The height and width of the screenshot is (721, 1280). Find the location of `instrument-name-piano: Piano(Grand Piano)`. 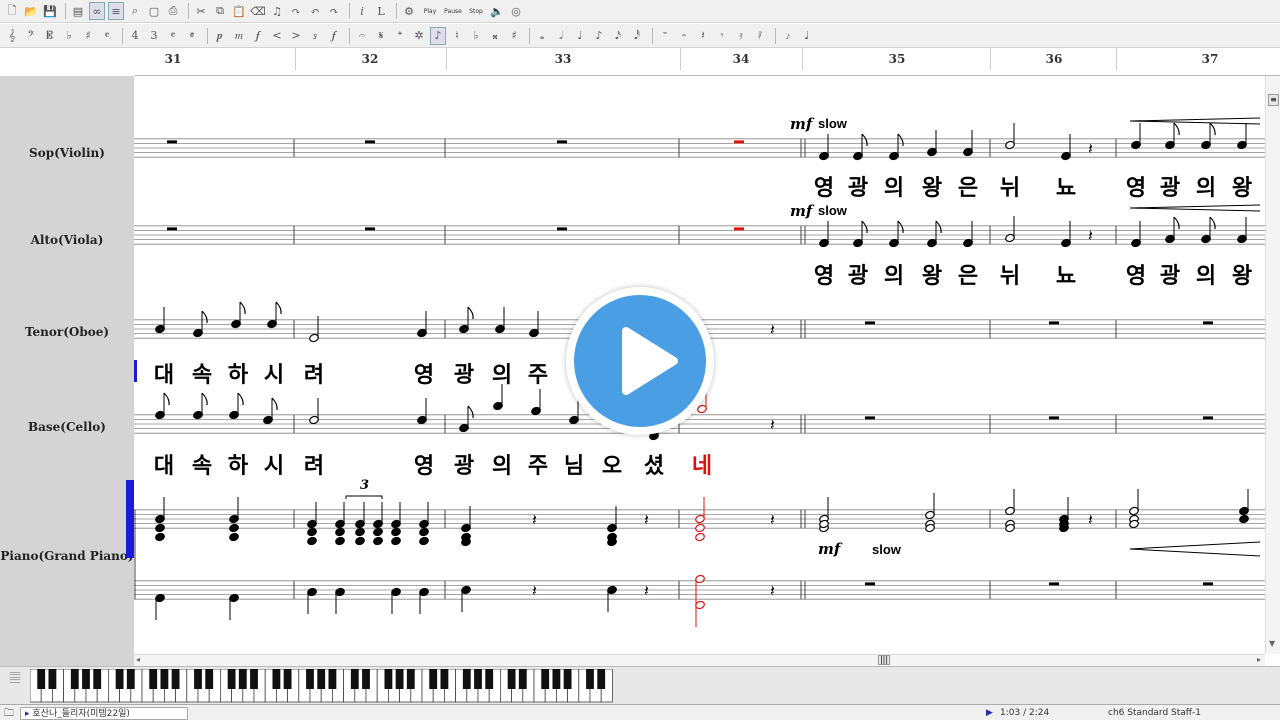

instrument-name-piano: Piano(Grand Piano) is located at coordinates (67, 556).